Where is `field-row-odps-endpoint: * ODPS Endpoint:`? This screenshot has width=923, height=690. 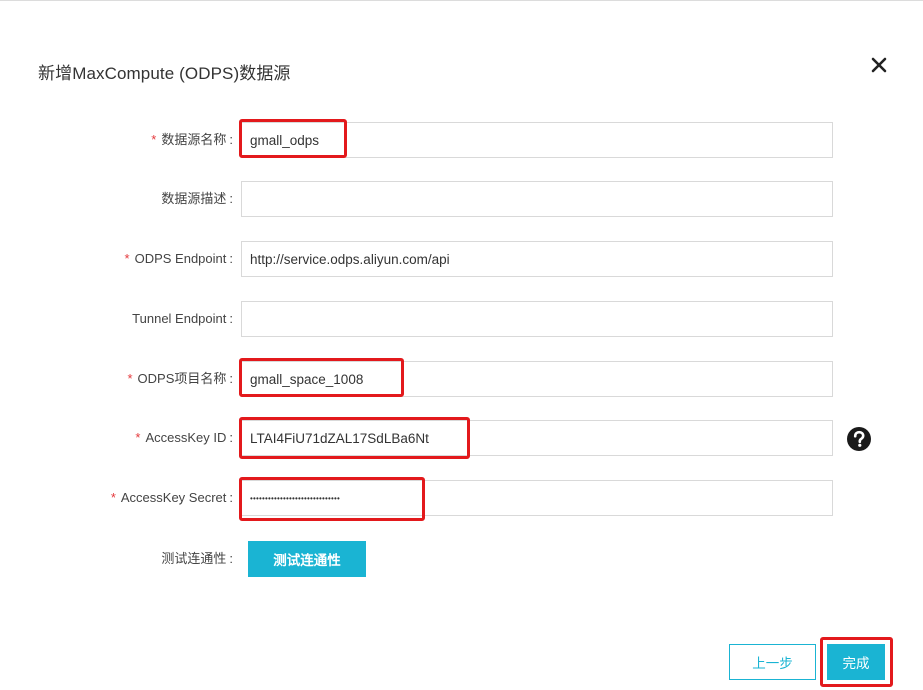
field-row-odps-endpoint: * ODPS Endpoint: is located at coordinates (461, 259).